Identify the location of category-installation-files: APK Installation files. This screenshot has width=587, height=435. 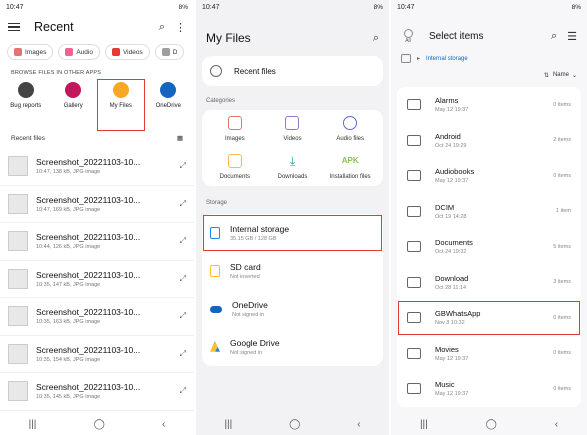
(350, 167).